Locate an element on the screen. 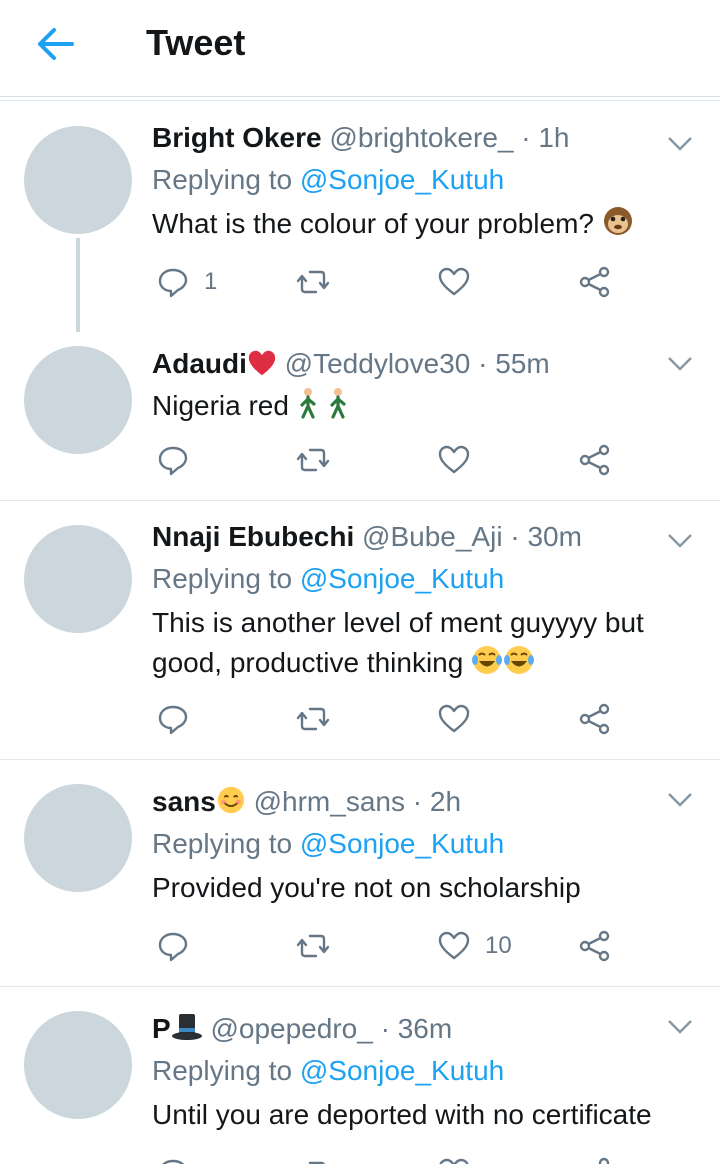 The height and width of the screenshot is (1164, 720). reply-count: 1 is located at coordinates (211, 281).